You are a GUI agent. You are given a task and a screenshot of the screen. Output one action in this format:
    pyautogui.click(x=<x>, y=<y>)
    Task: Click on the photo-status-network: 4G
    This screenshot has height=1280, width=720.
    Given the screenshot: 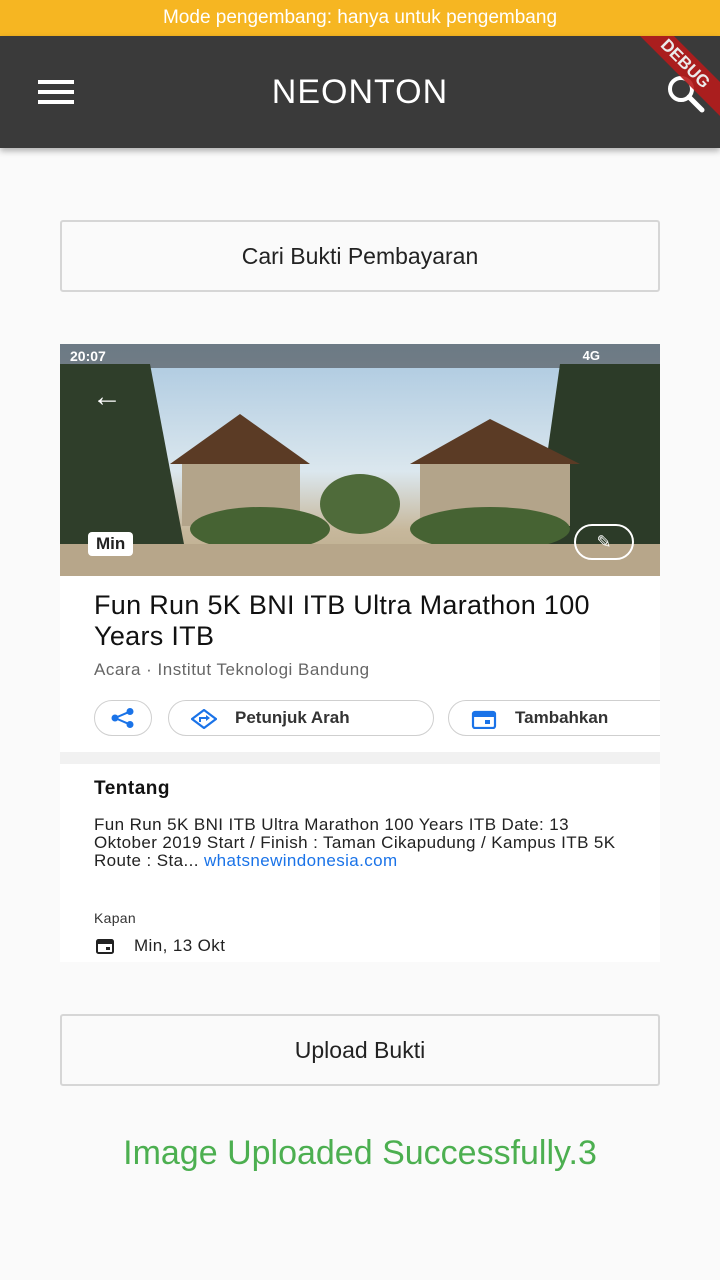 What is the action you would take?
    pyautogui.click(x=591, y=355)
    